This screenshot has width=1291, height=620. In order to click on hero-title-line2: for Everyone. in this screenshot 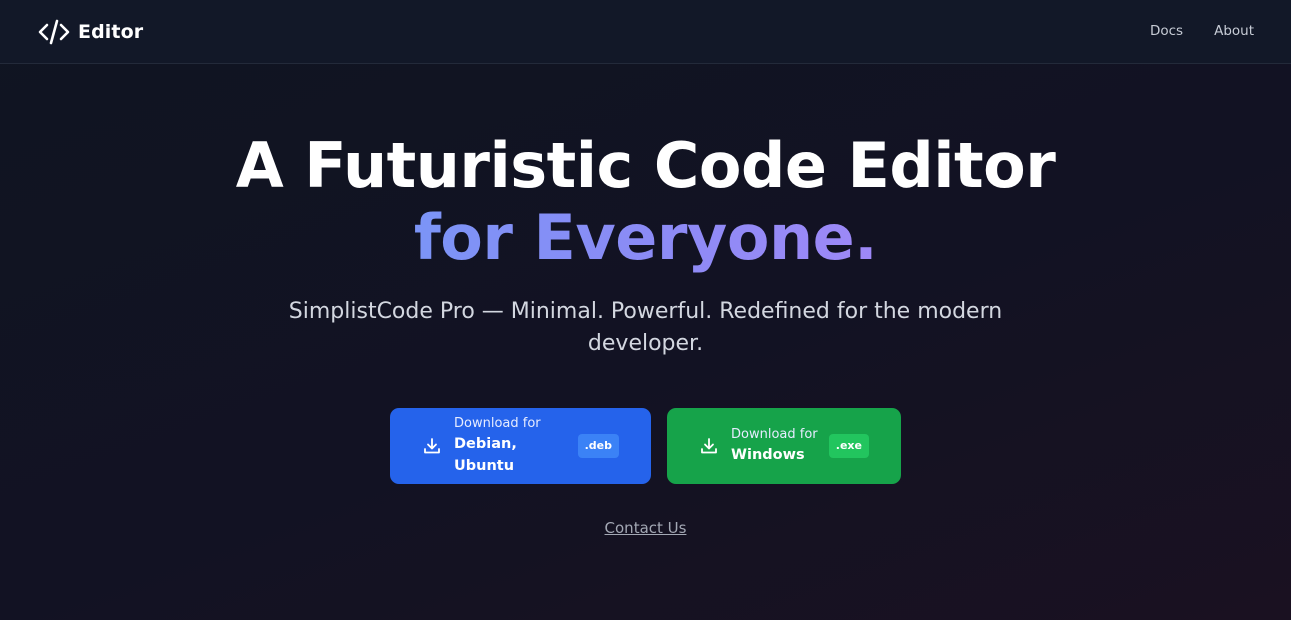, I will do `click(645, 238)`.